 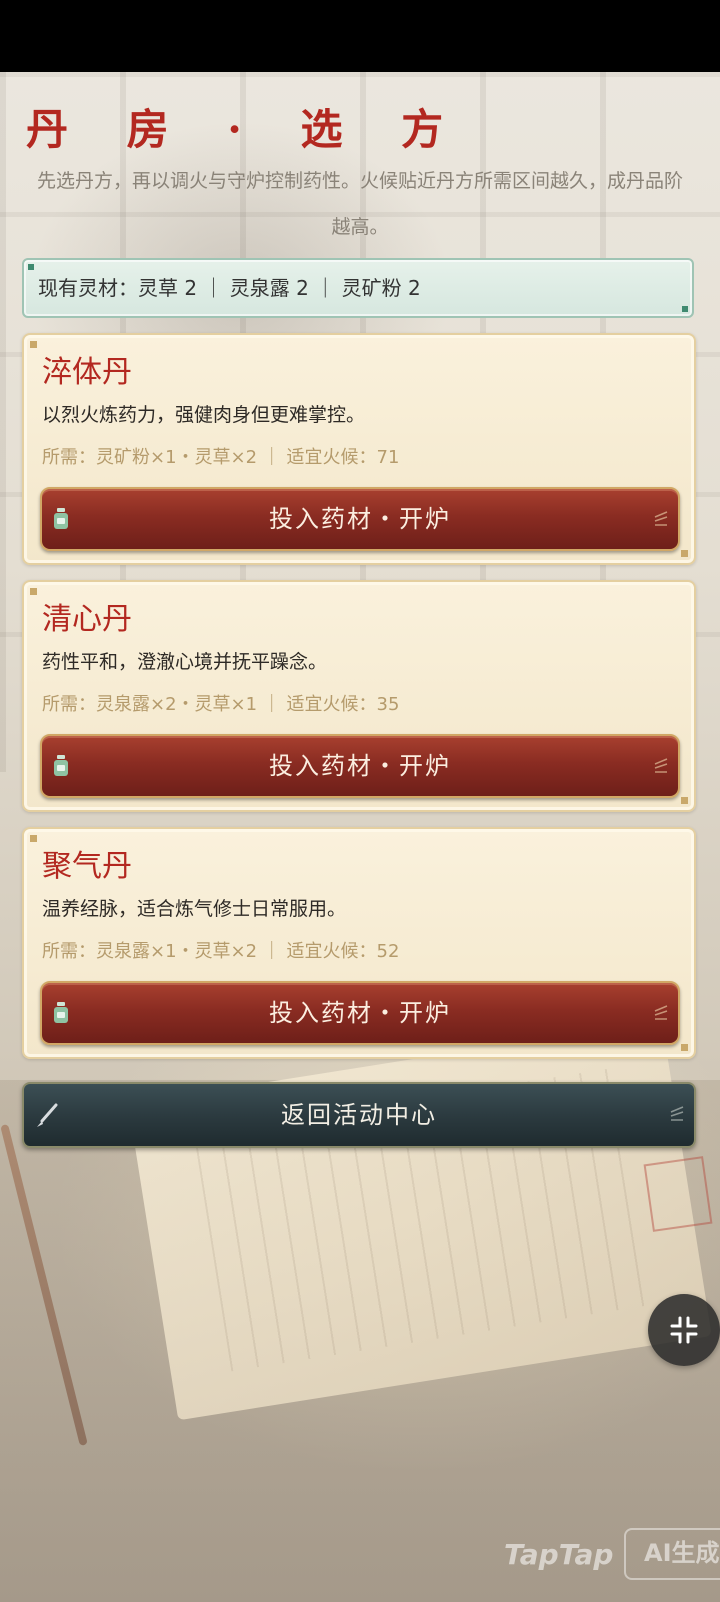 What do you see at coordinates (678, 1194) in the screenshot?
I see `background-seal` at bounding box center [678, 1194].